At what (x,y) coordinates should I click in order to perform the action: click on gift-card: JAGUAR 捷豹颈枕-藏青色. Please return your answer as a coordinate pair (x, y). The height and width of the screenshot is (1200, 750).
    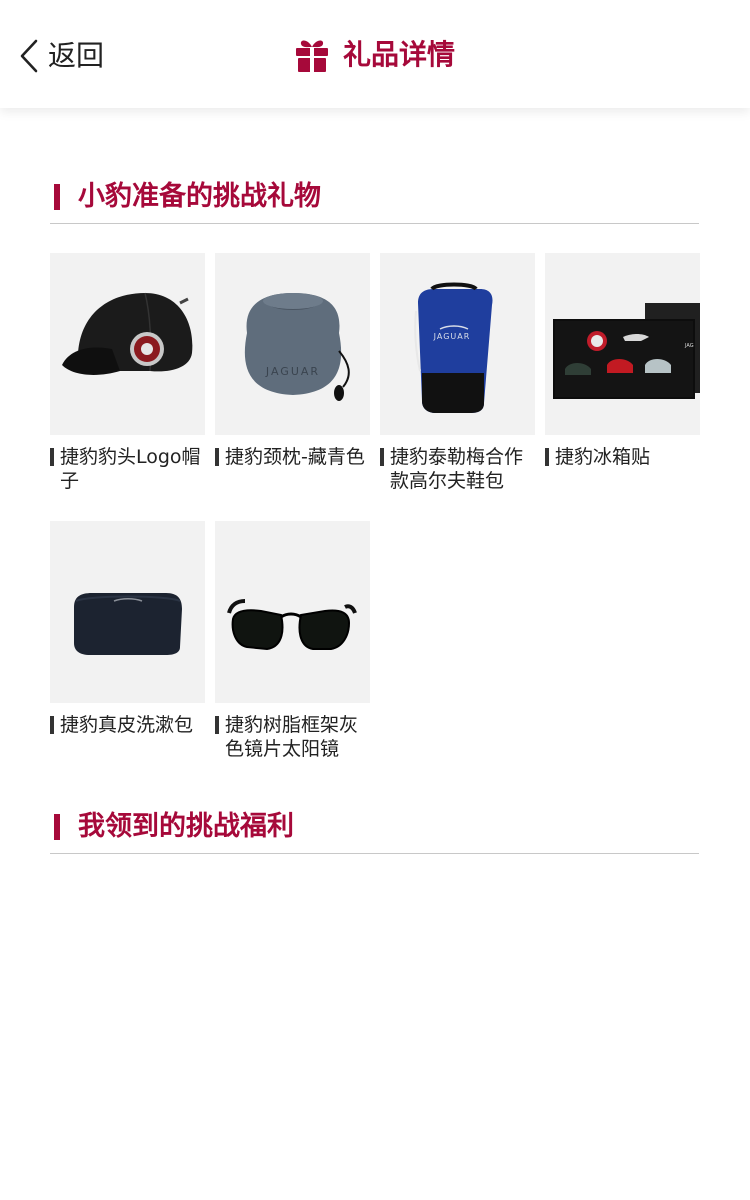
    Looking at the image, I should click on (292, 361).